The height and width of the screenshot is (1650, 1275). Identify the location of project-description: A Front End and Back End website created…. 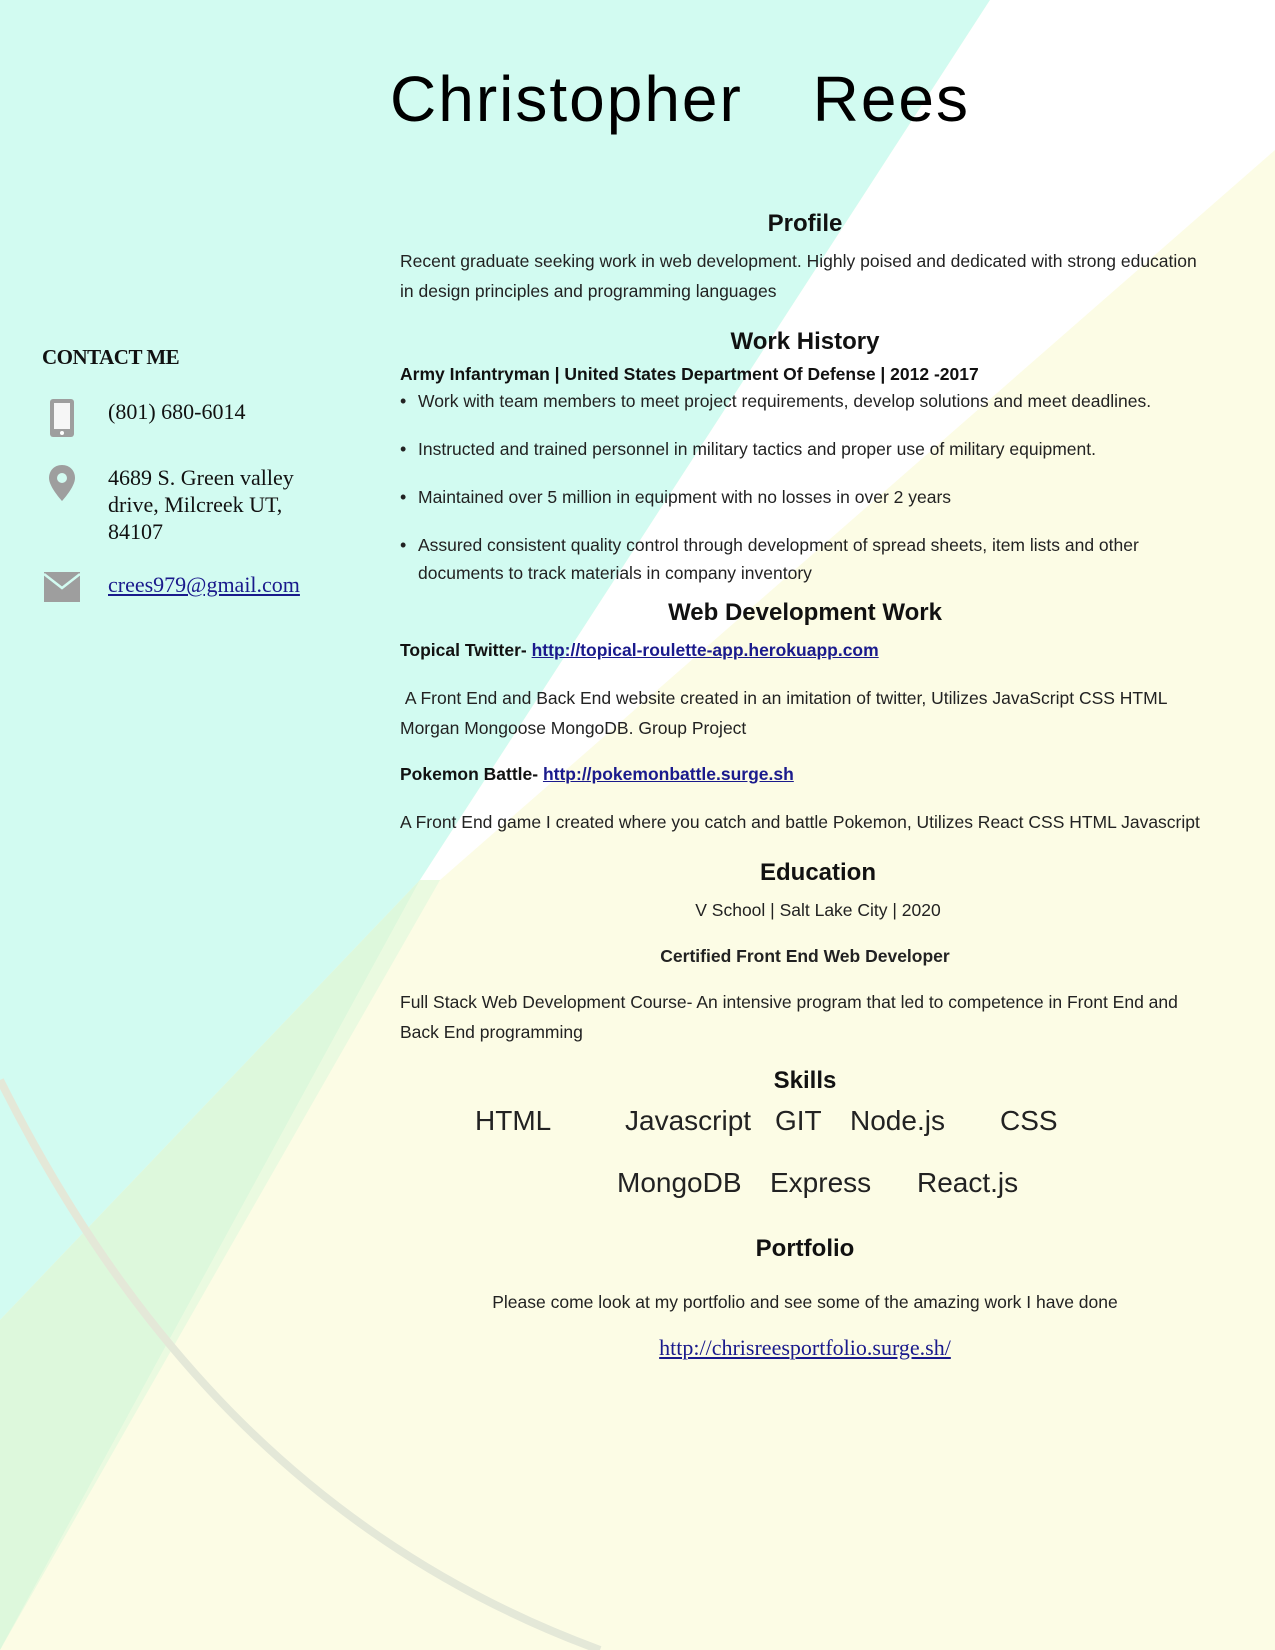
(786, 713).